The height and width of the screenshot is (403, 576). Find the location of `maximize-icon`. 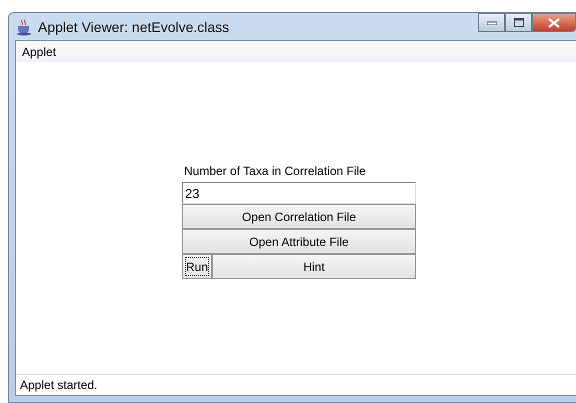

maximize-icon is located at coordinates (519, 22).